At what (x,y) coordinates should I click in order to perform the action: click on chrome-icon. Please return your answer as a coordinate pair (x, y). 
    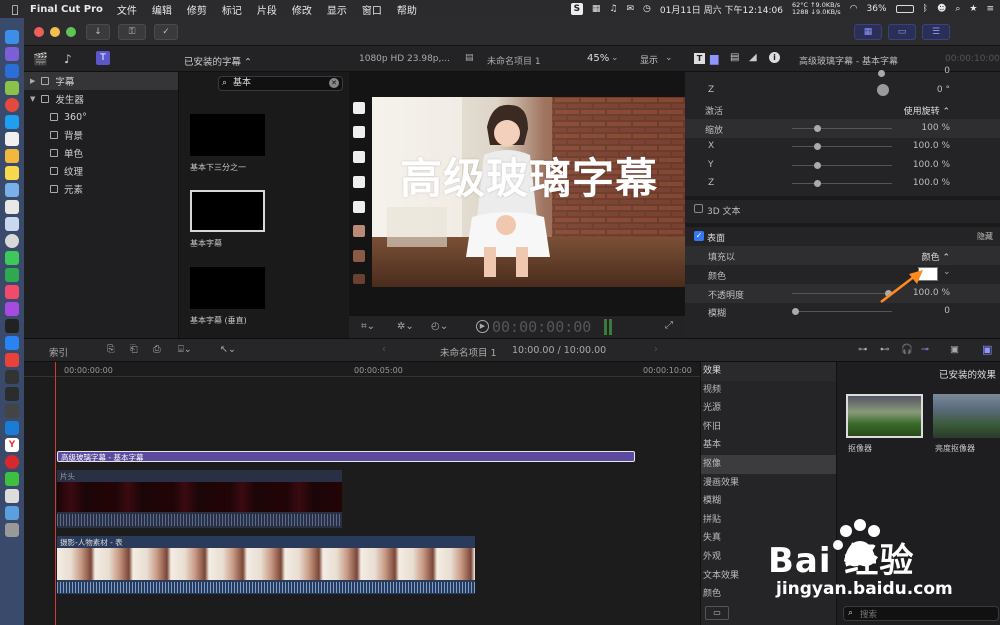
    Looking at the image, I should click on (12, 105).